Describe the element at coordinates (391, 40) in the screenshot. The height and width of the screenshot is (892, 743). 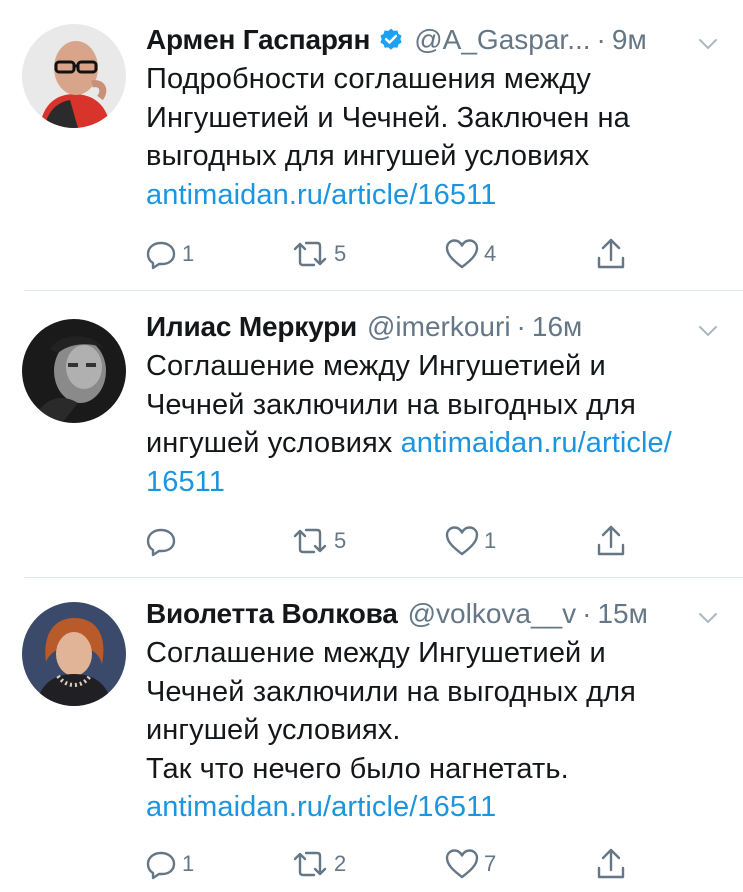
I see `verified-badge-icon` at that location.